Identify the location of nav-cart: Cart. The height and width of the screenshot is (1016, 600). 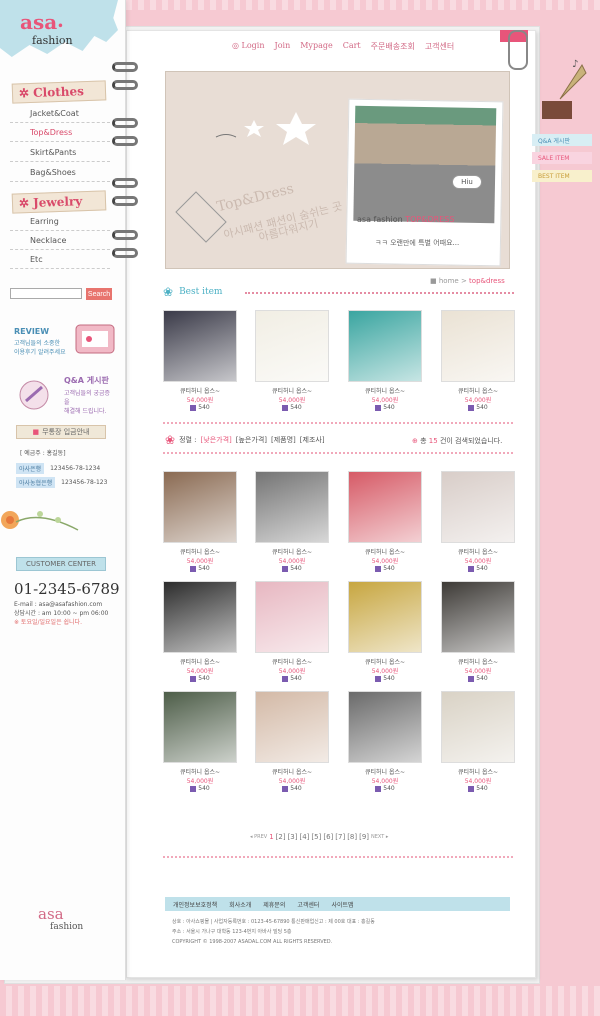
(352, 46).